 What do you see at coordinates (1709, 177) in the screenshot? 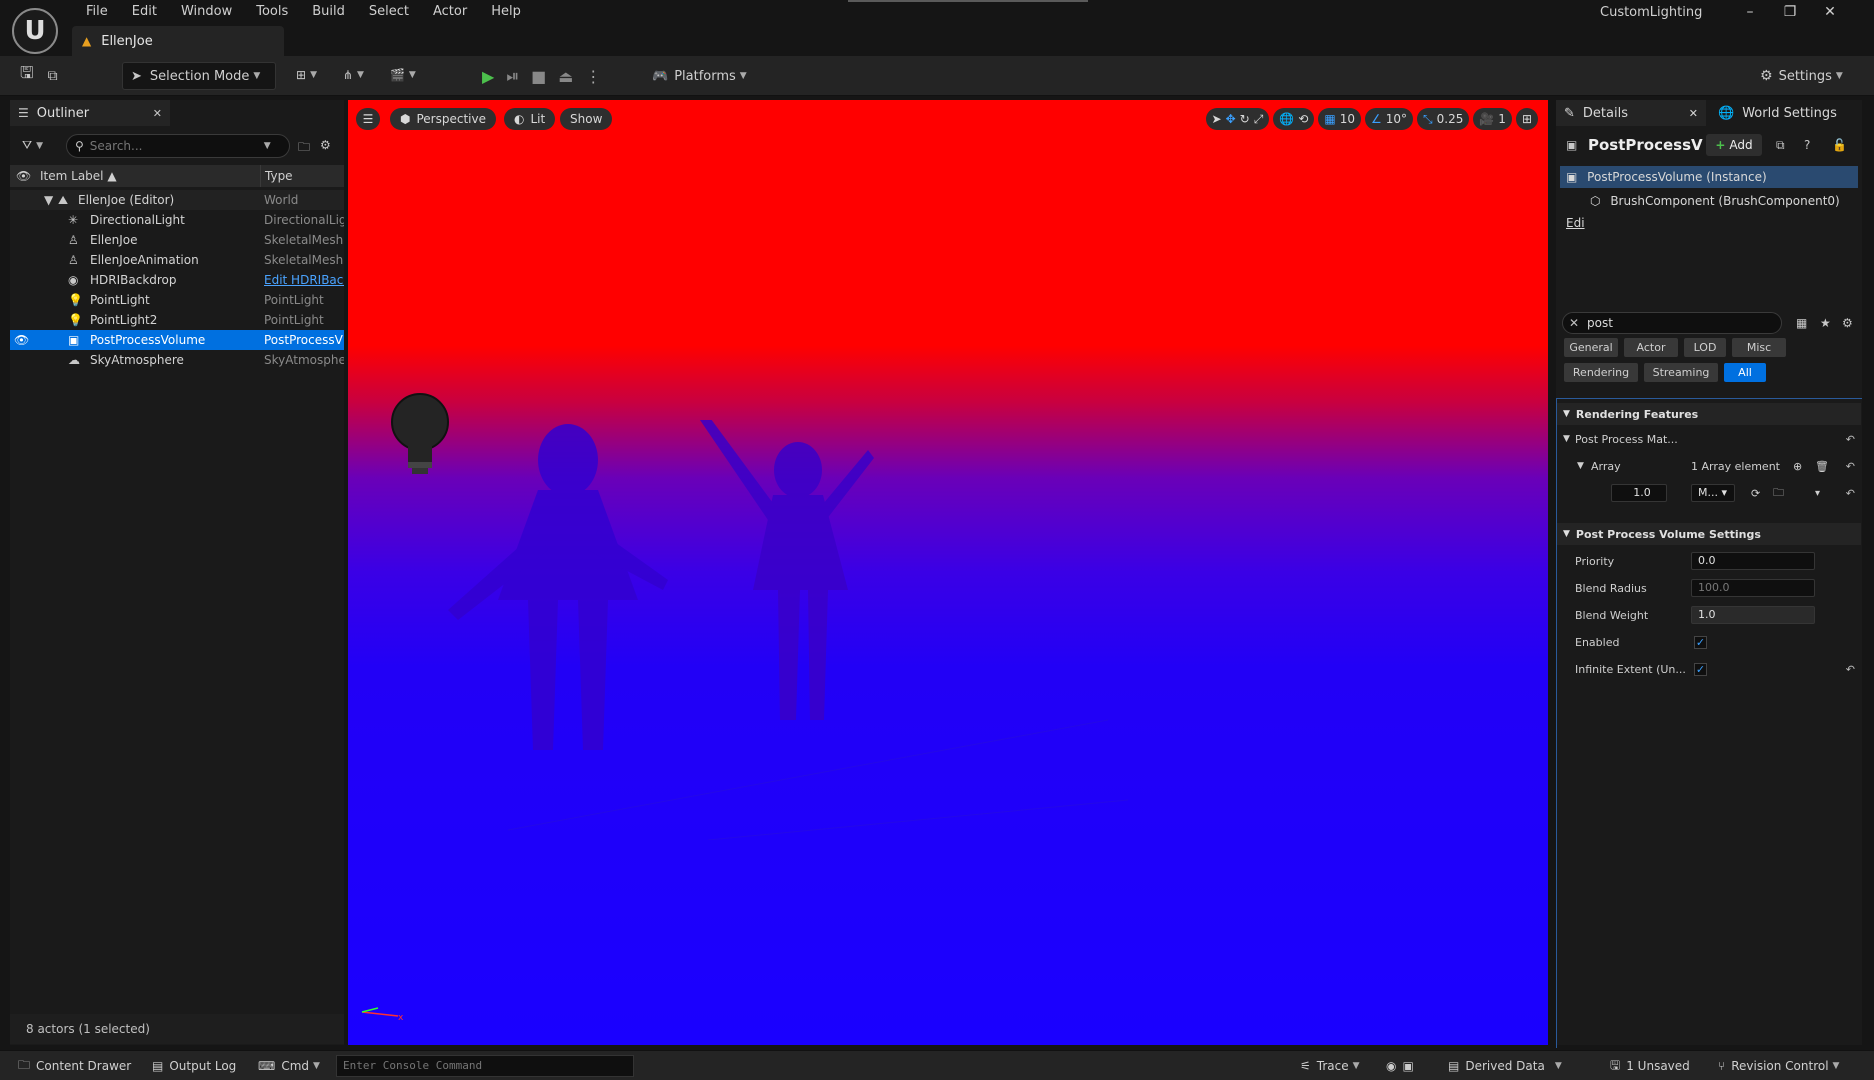
I see `component-row-selected: ▣ PostProcessVolume (Instance)` at bounding box center [1709, 177].